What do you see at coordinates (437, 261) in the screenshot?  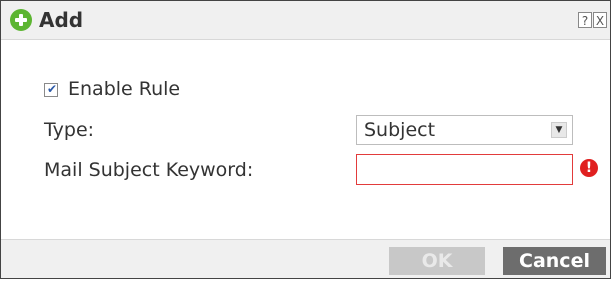 I see `ok-button: OK` at bounding box center [437, 261].